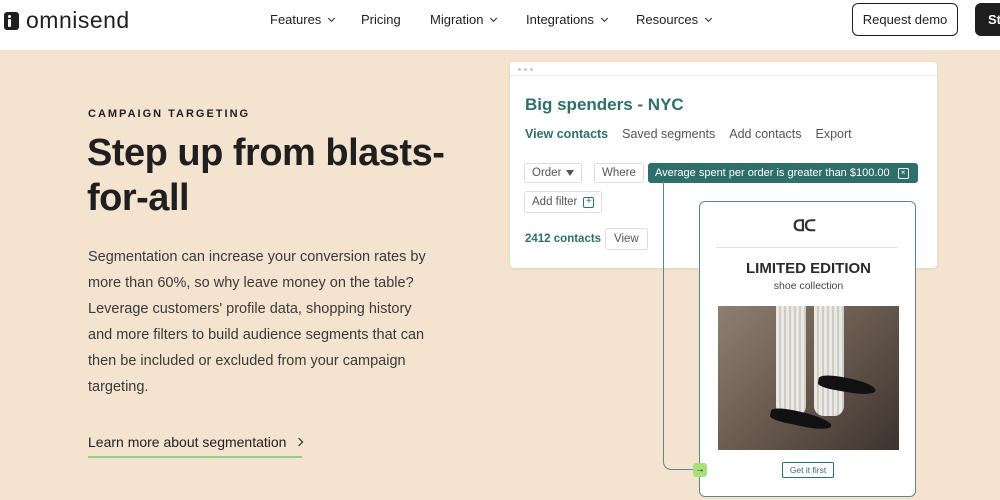 Image resolution: width=1000 pixels, height=500 pixels. I want to click on learn-more-label: Learn more about segmentation, so click(187, 442).